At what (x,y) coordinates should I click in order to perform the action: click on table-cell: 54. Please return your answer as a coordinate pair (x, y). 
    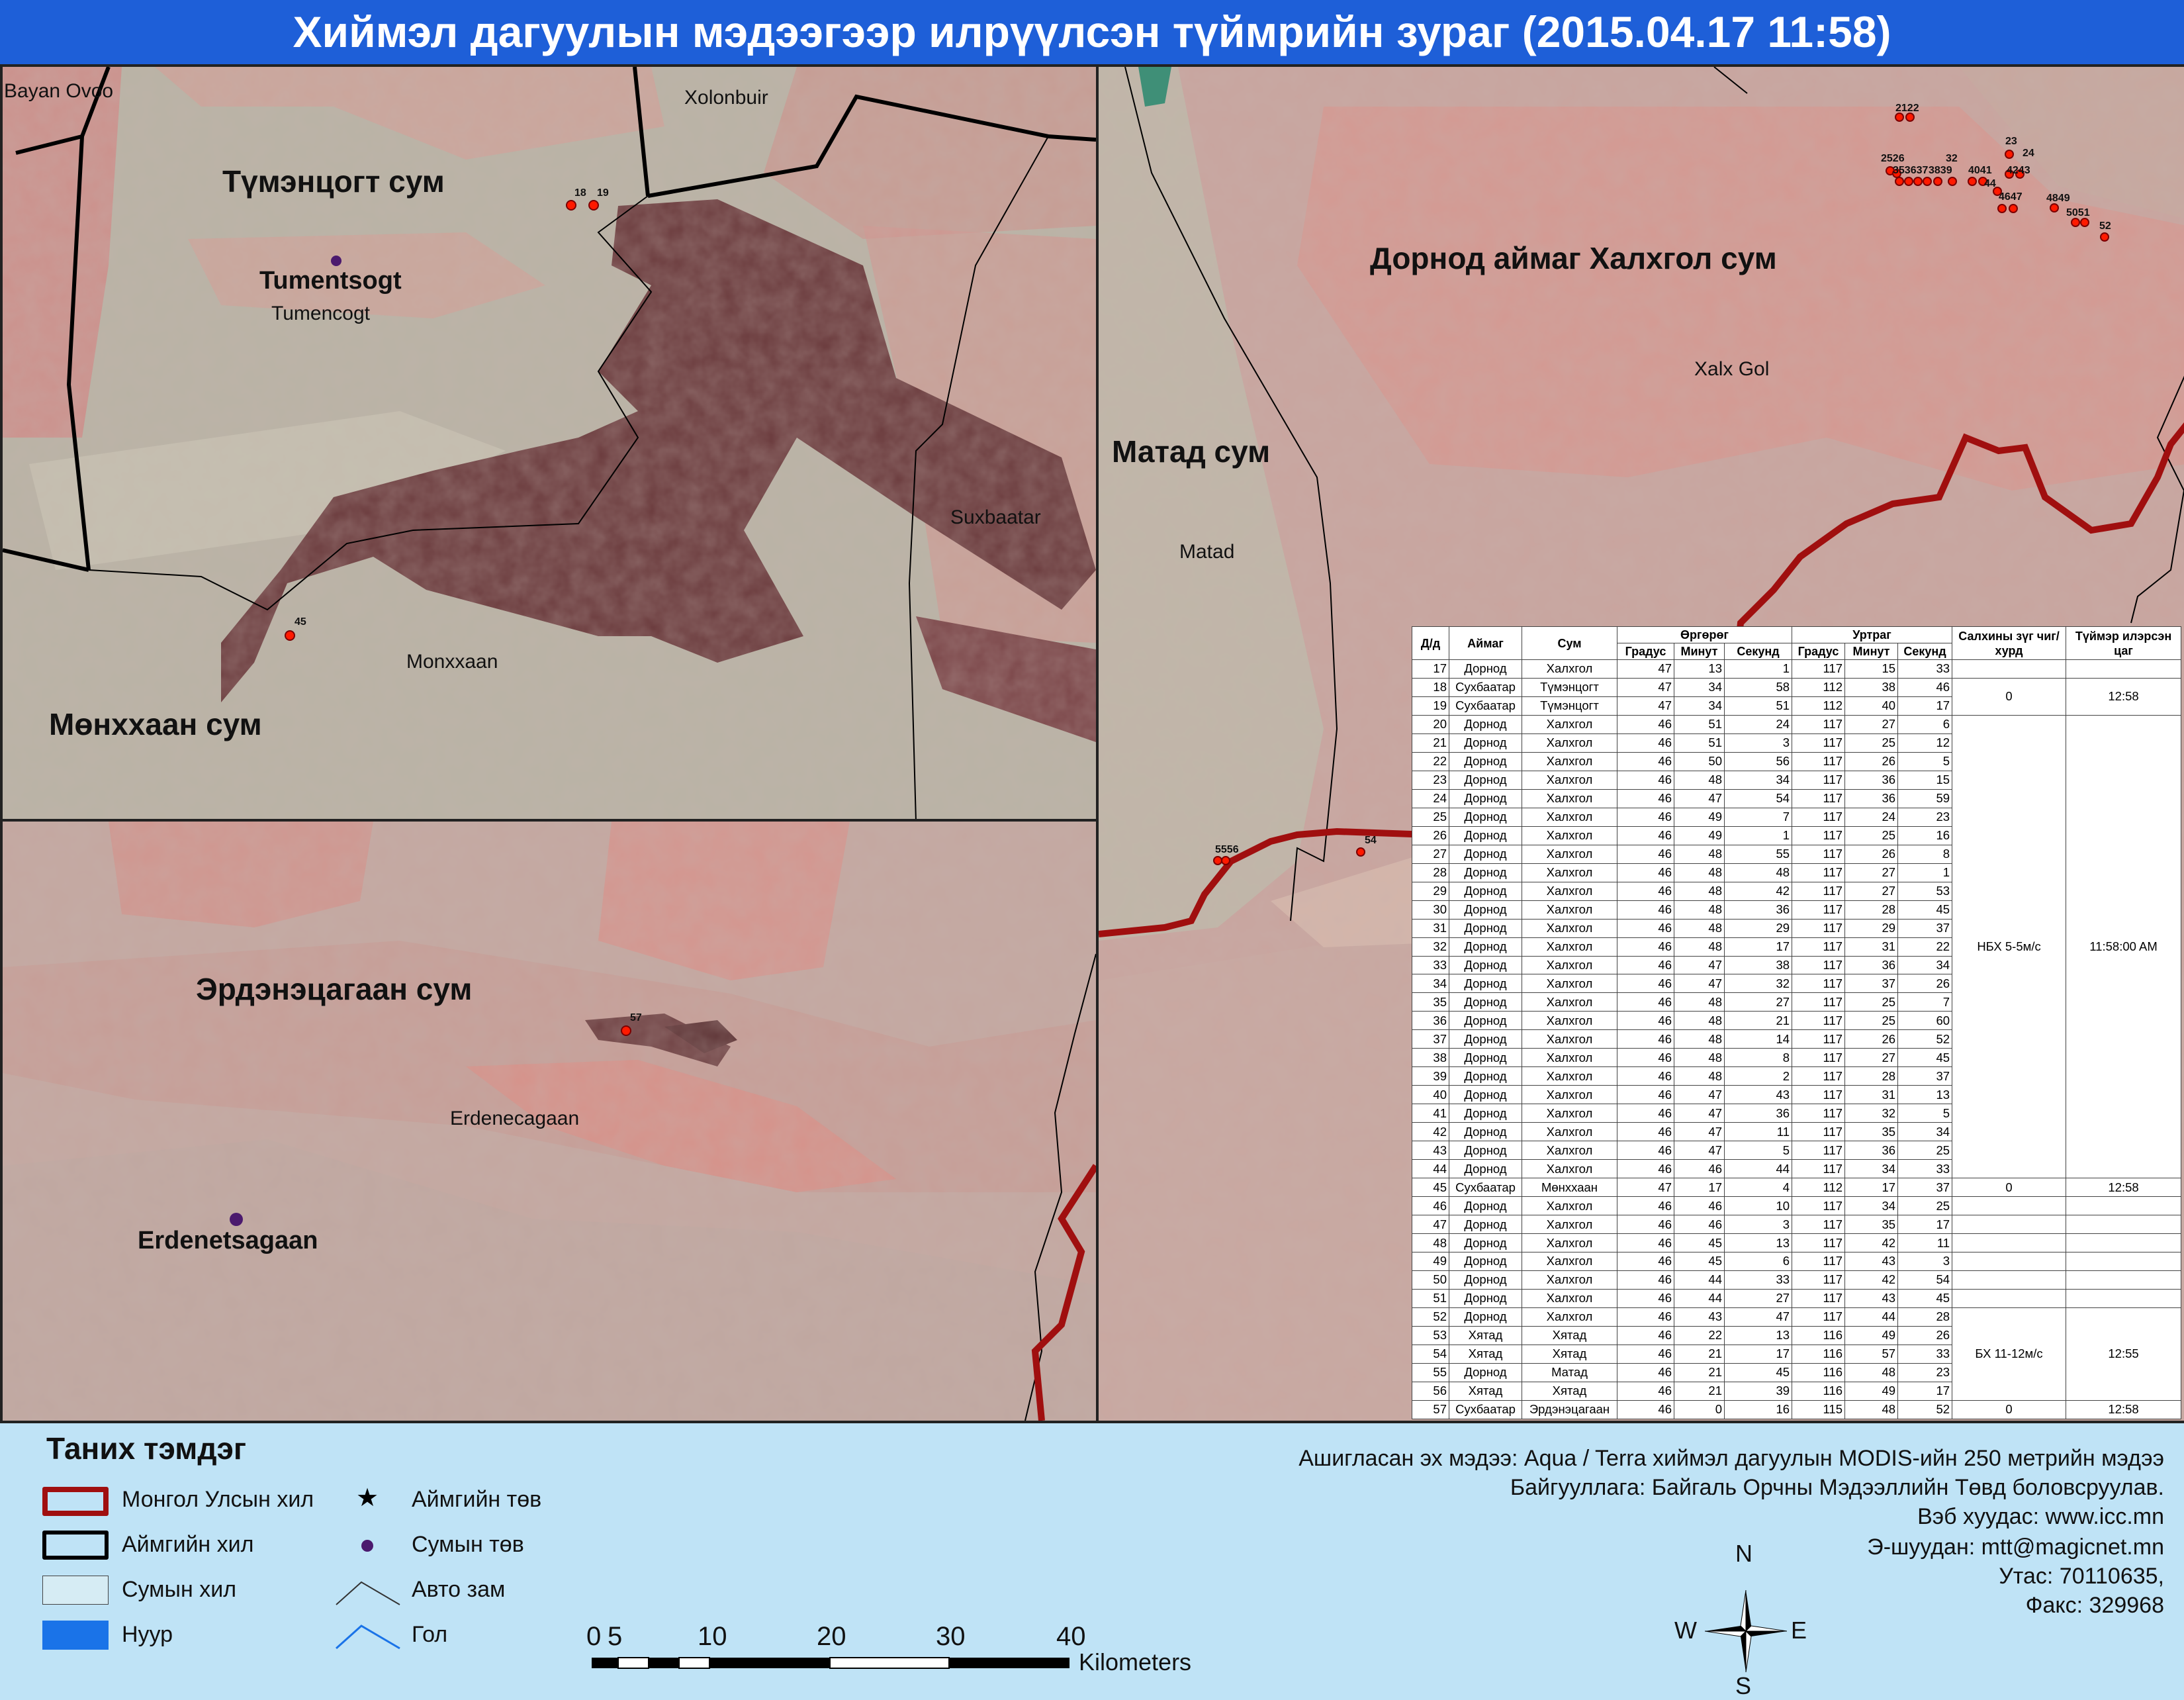
    Looking at the image, I should click on (1758, 798).